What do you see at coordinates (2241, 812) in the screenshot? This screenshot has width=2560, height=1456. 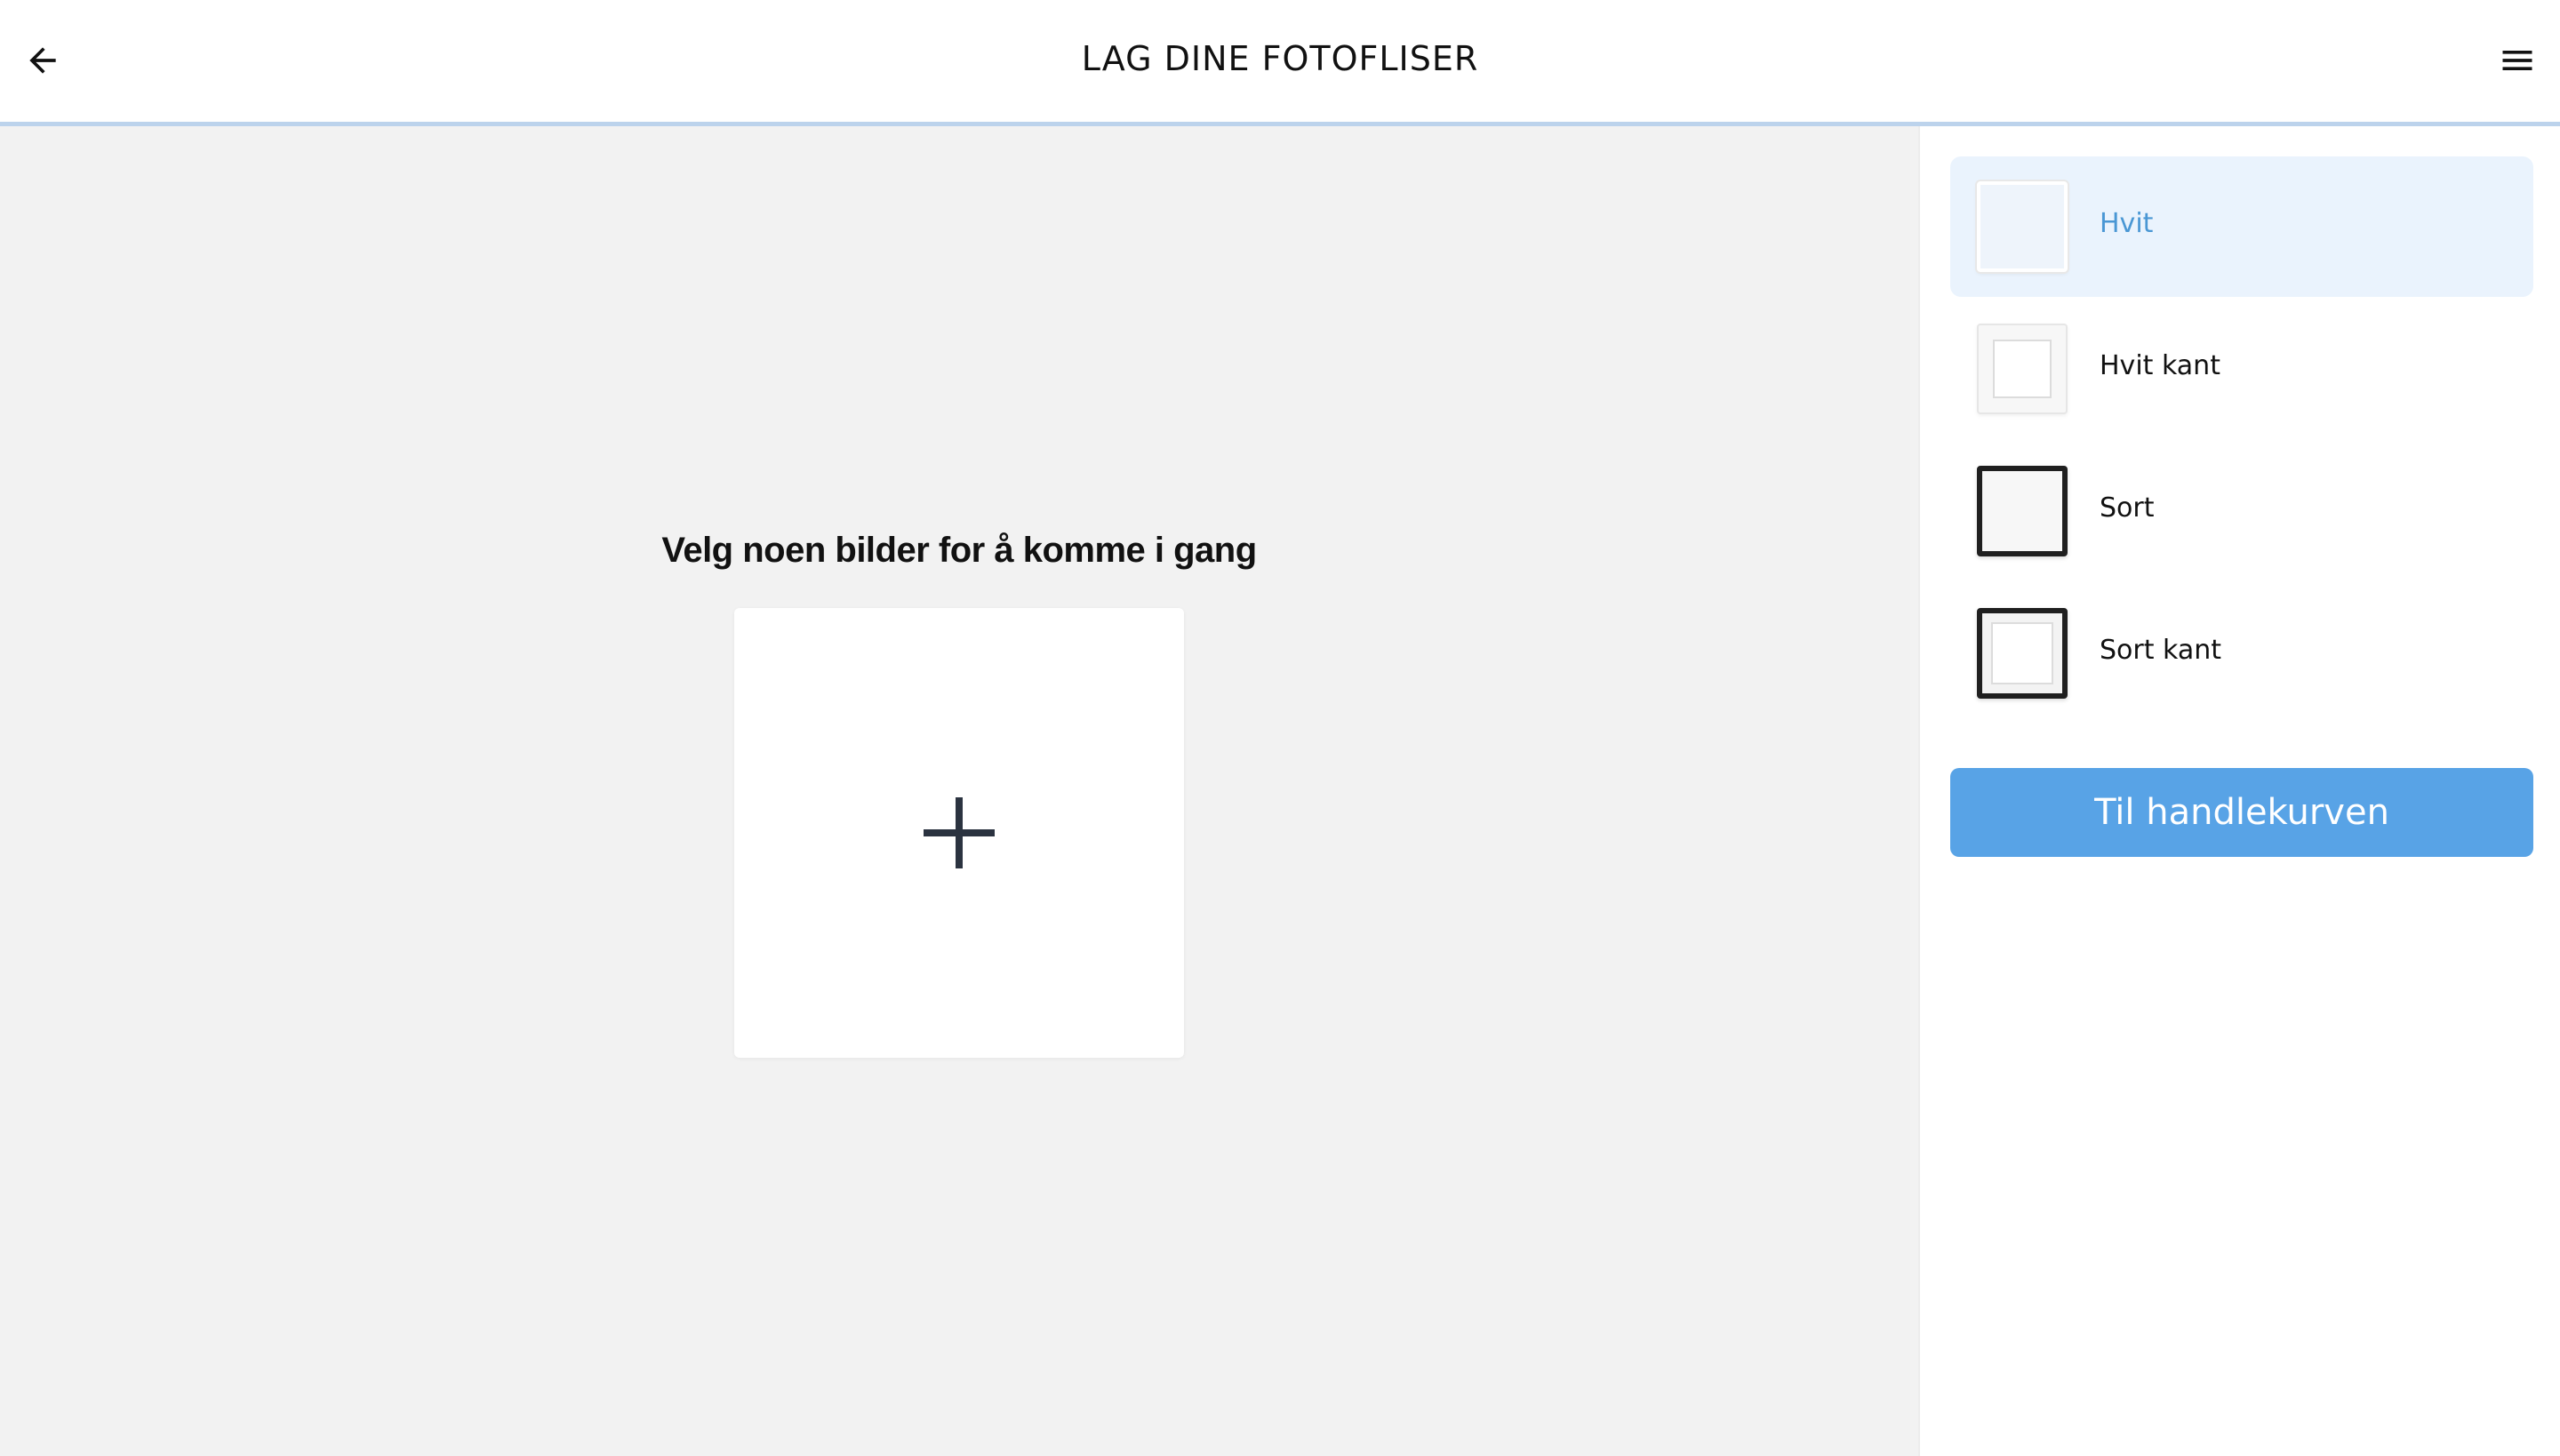 I see `go-to-cart-button: Til handlekurven` at bounding box center [2241, 812].